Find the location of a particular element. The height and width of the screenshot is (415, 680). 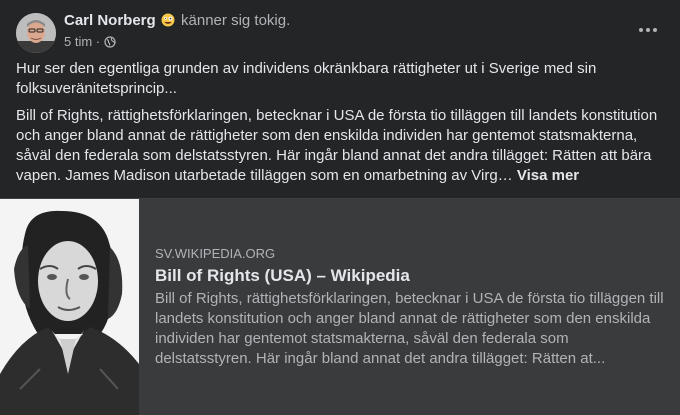

author-name: Carl Norberg is located at coordinates (110, 20).